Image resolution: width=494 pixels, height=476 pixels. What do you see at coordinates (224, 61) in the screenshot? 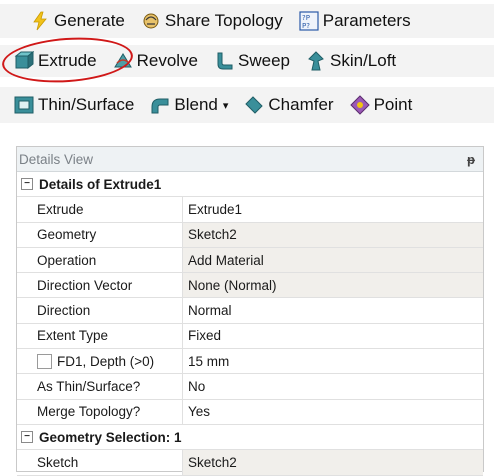
I see `sweep-icon` at bounding box center [224, 61].